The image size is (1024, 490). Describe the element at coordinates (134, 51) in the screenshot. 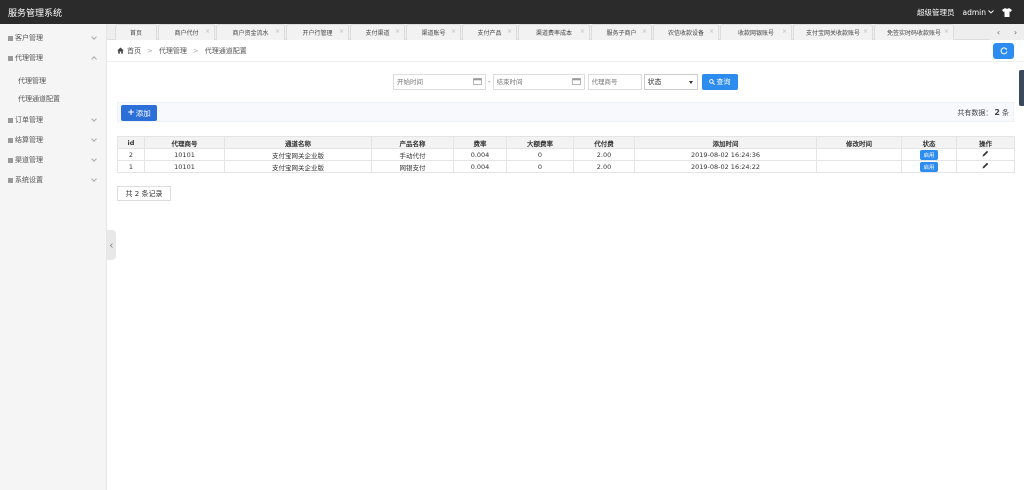

I see `breadcrumb-home: 首页` at that location.